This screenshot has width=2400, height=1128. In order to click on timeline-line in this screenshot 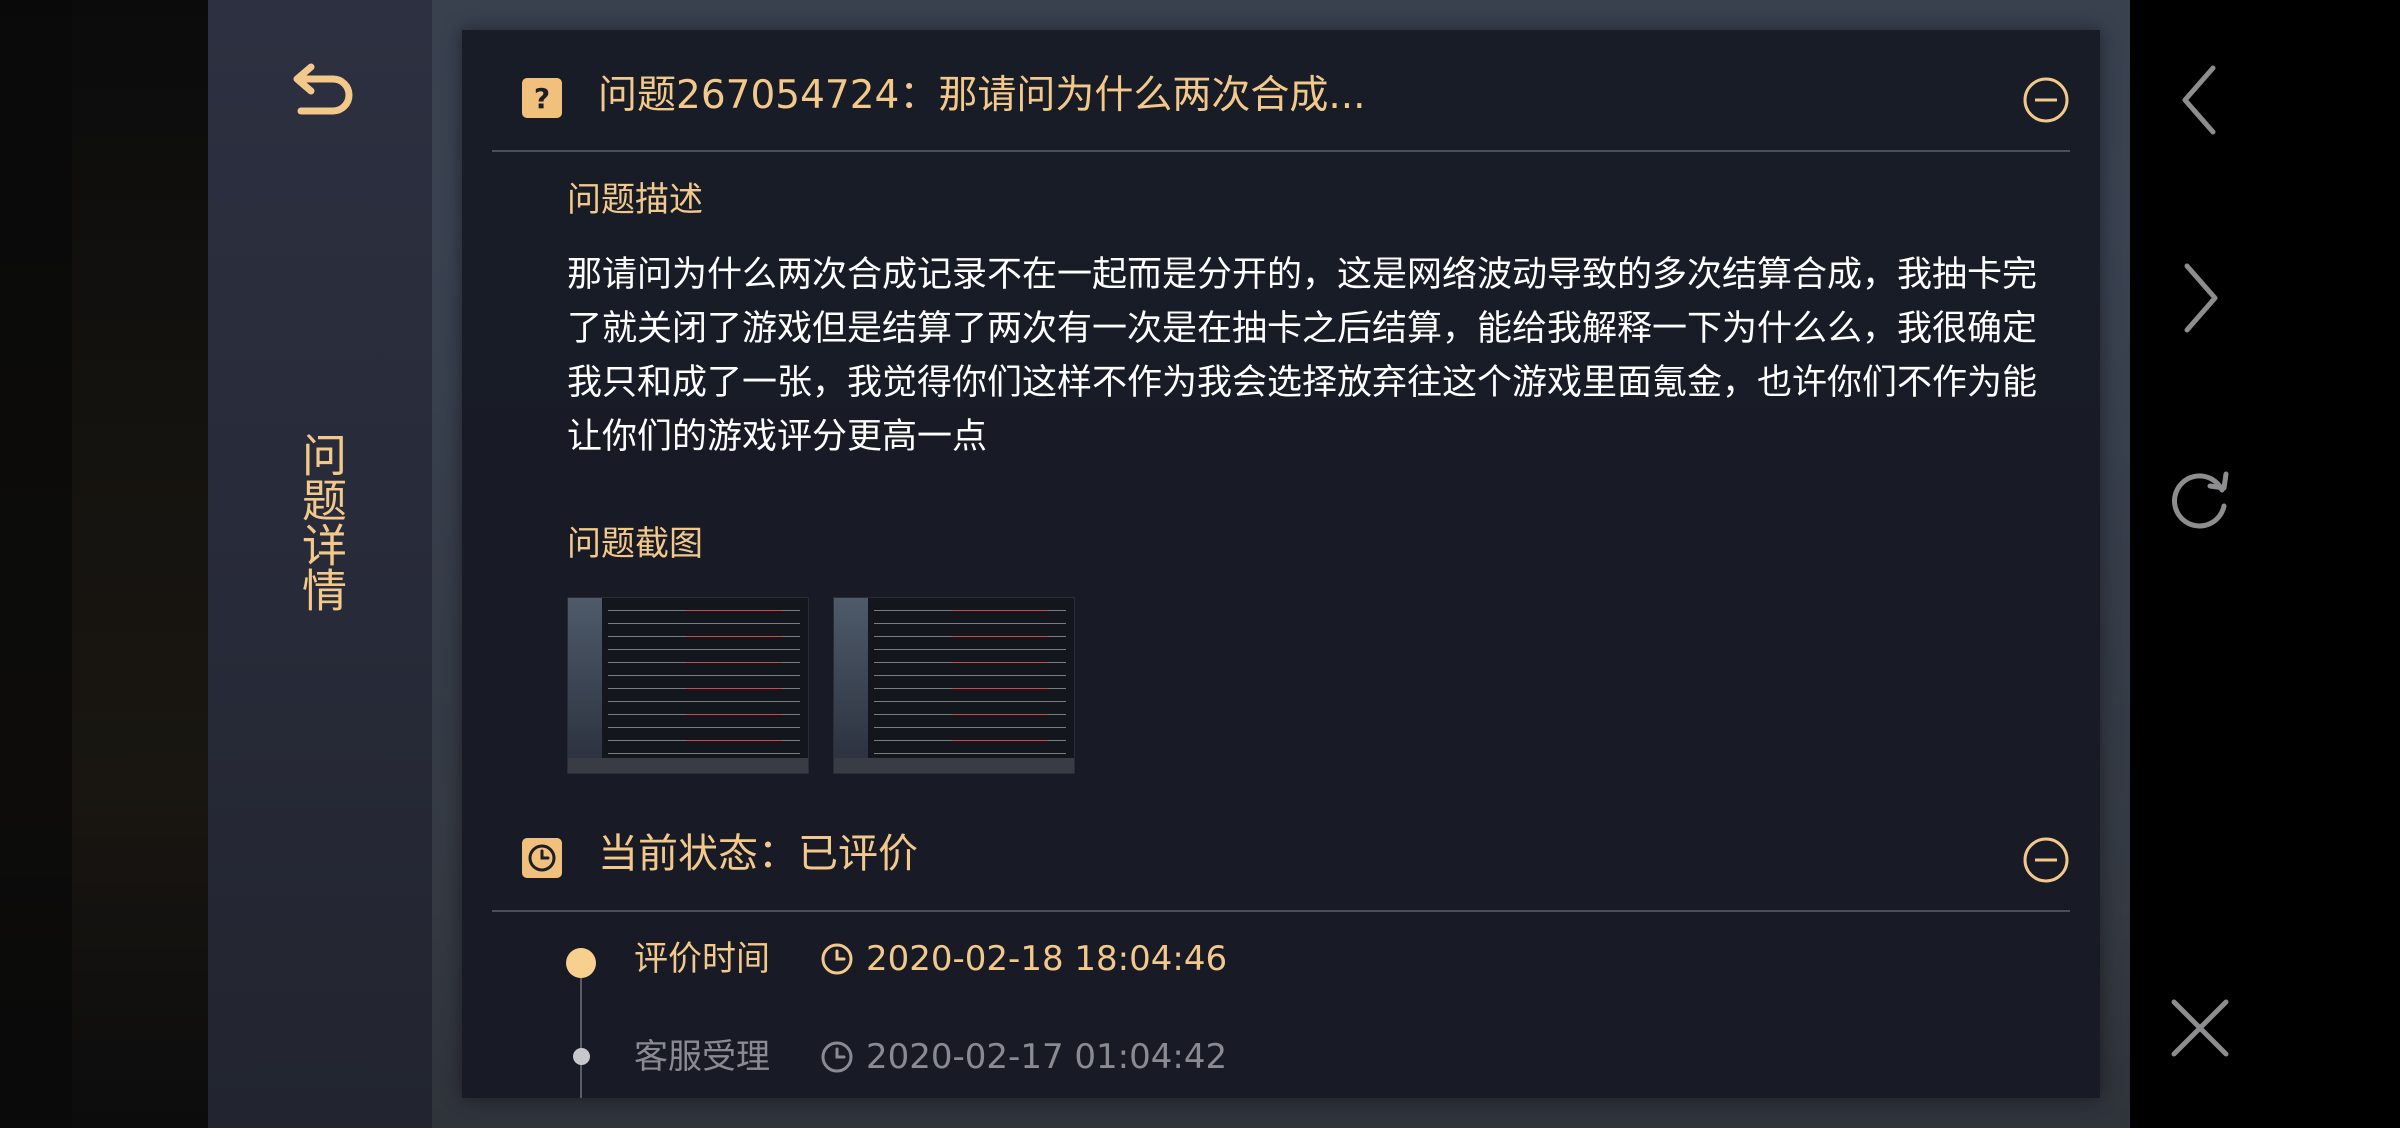, I will do `click(581, 1032)`.